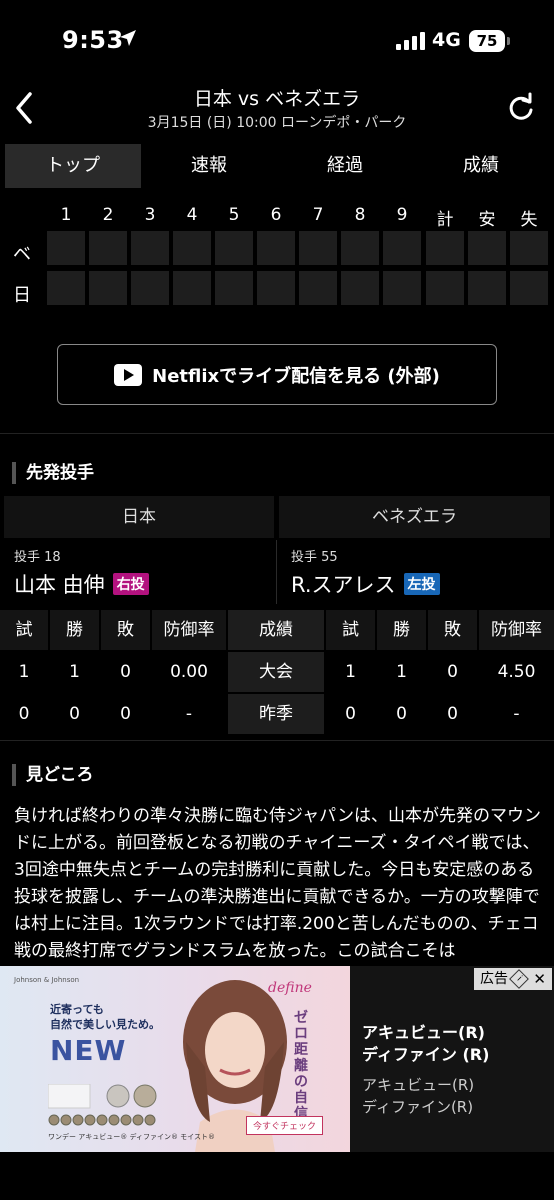 The height and width of the screenshot is (1200, 554). I want to click on inning-label: 6, so click(276, 215).